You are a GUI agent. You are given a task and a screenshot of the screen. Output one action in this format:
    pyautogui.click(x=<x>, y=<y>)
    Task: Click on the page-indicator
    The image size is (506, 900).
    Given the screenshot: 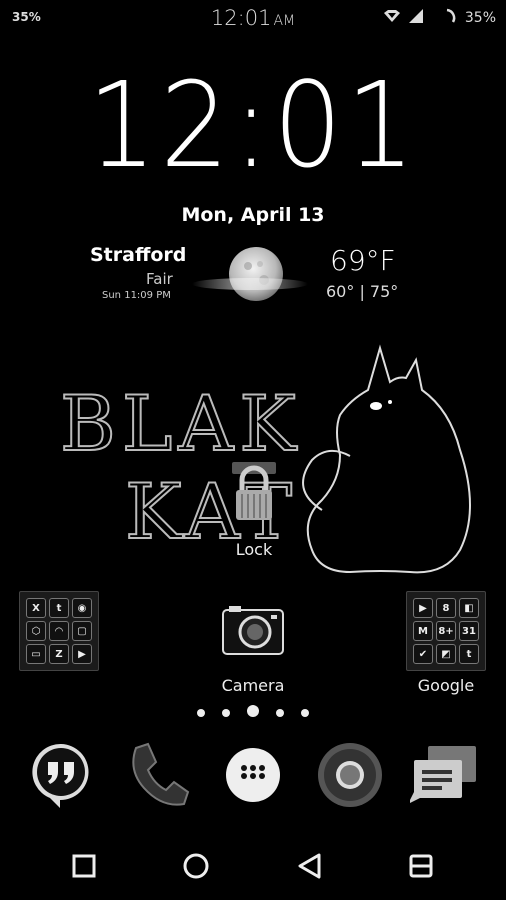 What is the action you would take?
    pyautogui.click(x=253, y=711)
    